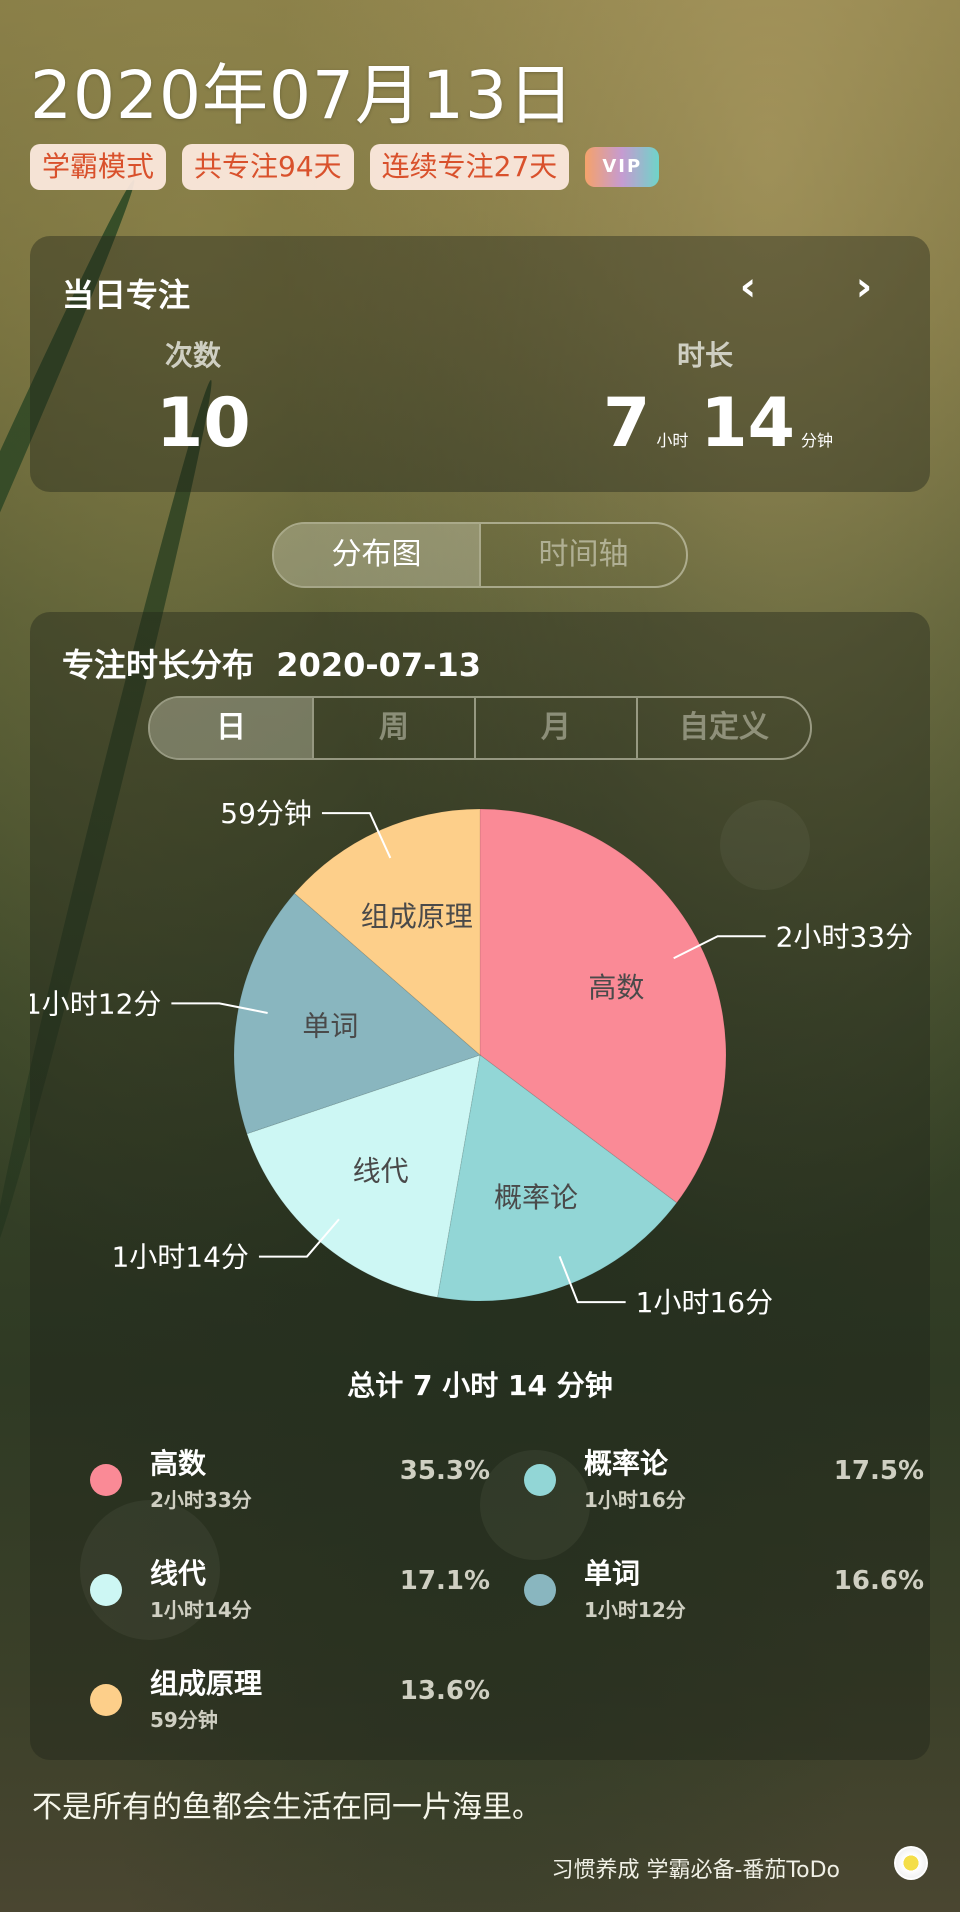 This screenshot has width=960, height=1912. I want to click on legend-percent: 16.6%, so click(878, 1581).